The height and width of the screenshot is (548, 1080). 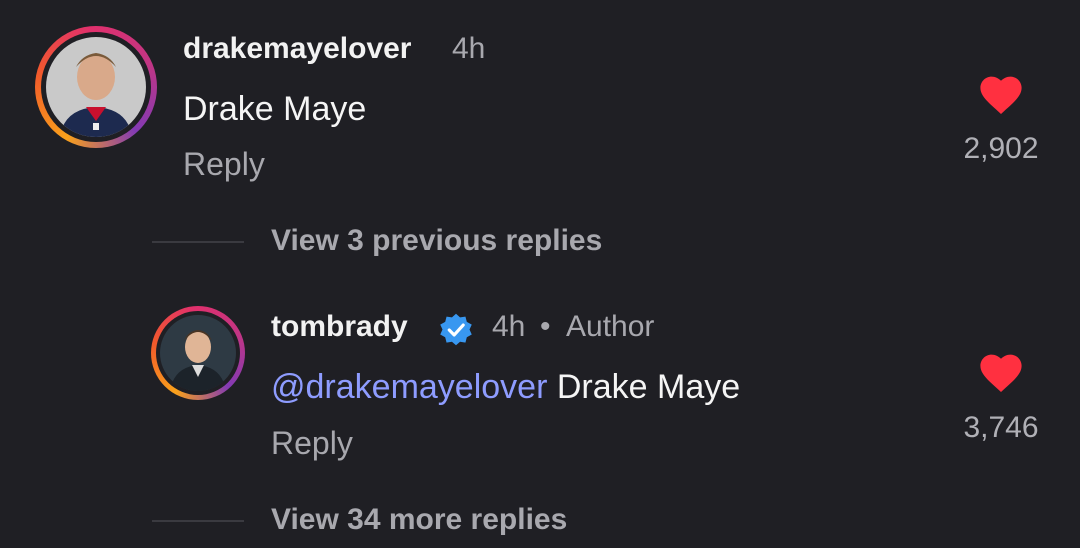 What do you see at coordinates (1001, 148) in the screenshot?
I see `like-count: 2,902` at bounding box center [1001, 148].